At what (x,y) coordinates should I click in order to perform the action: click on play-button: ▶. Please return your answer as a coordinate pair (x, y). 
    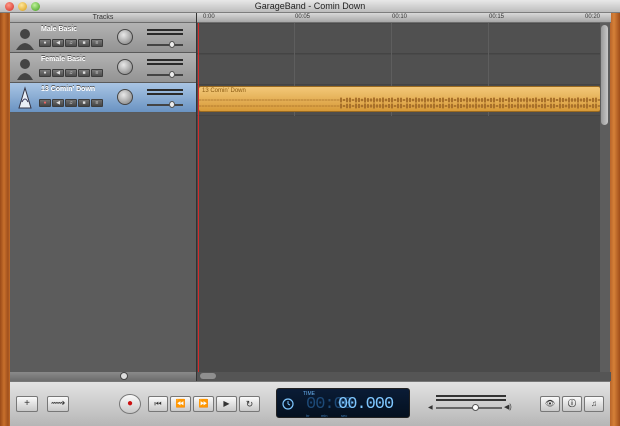
    Looking at the image, I should click on (226, 404).